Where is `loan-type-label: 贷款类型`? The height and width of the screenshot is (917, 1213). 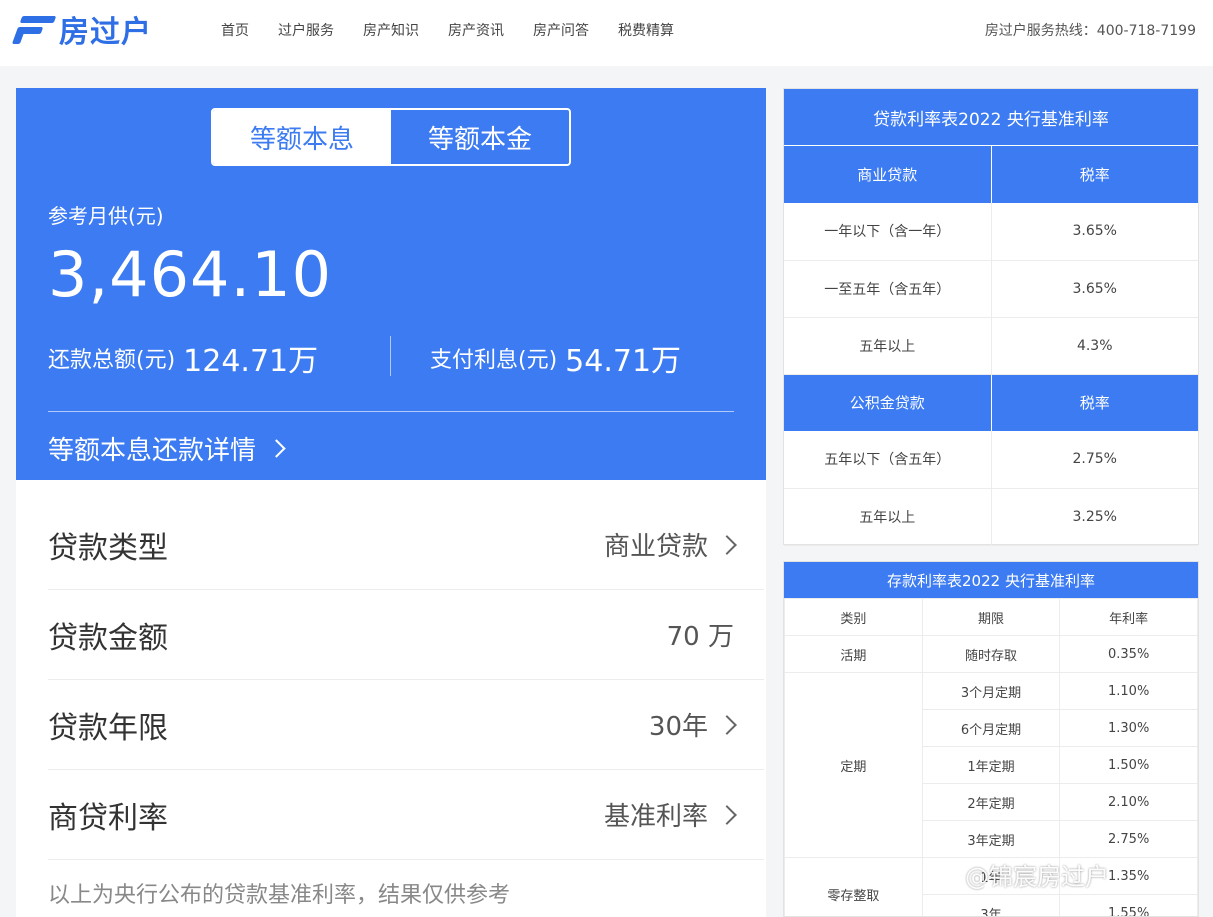 loan-type-label: 贷款类型 is located at coordinates (108, 548).